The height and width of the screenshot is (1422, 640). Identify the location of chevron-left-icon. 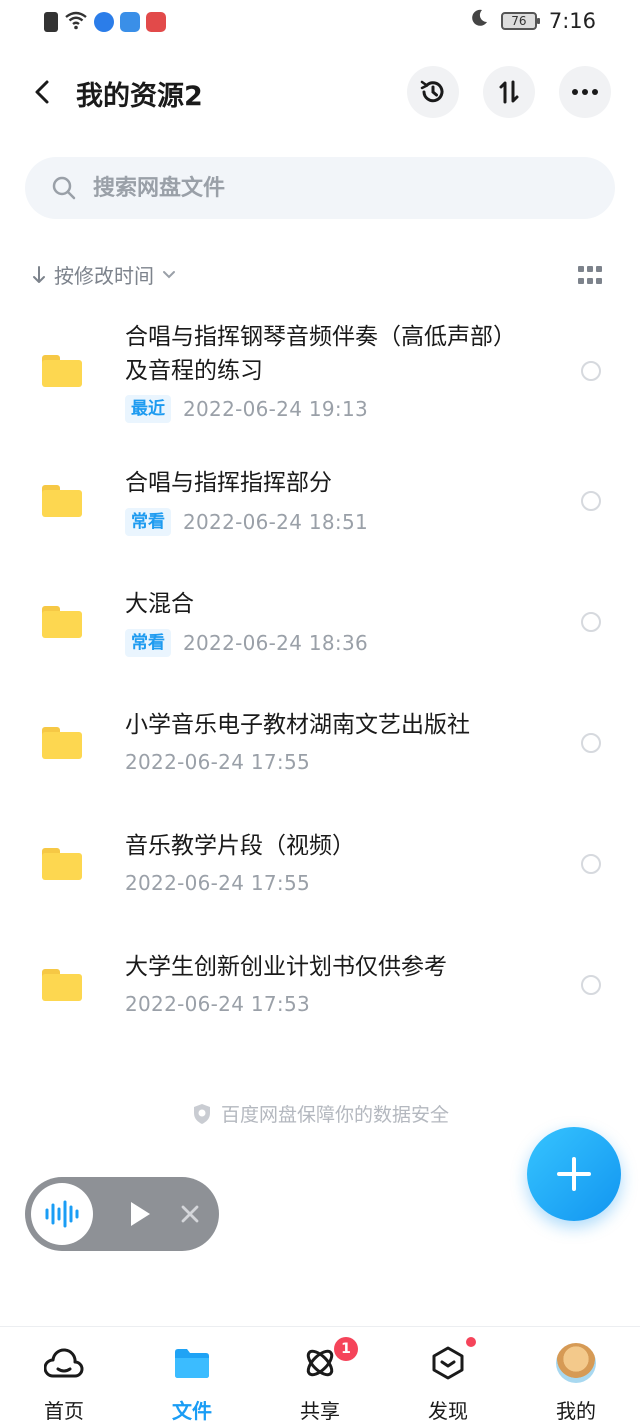
(42, 92).